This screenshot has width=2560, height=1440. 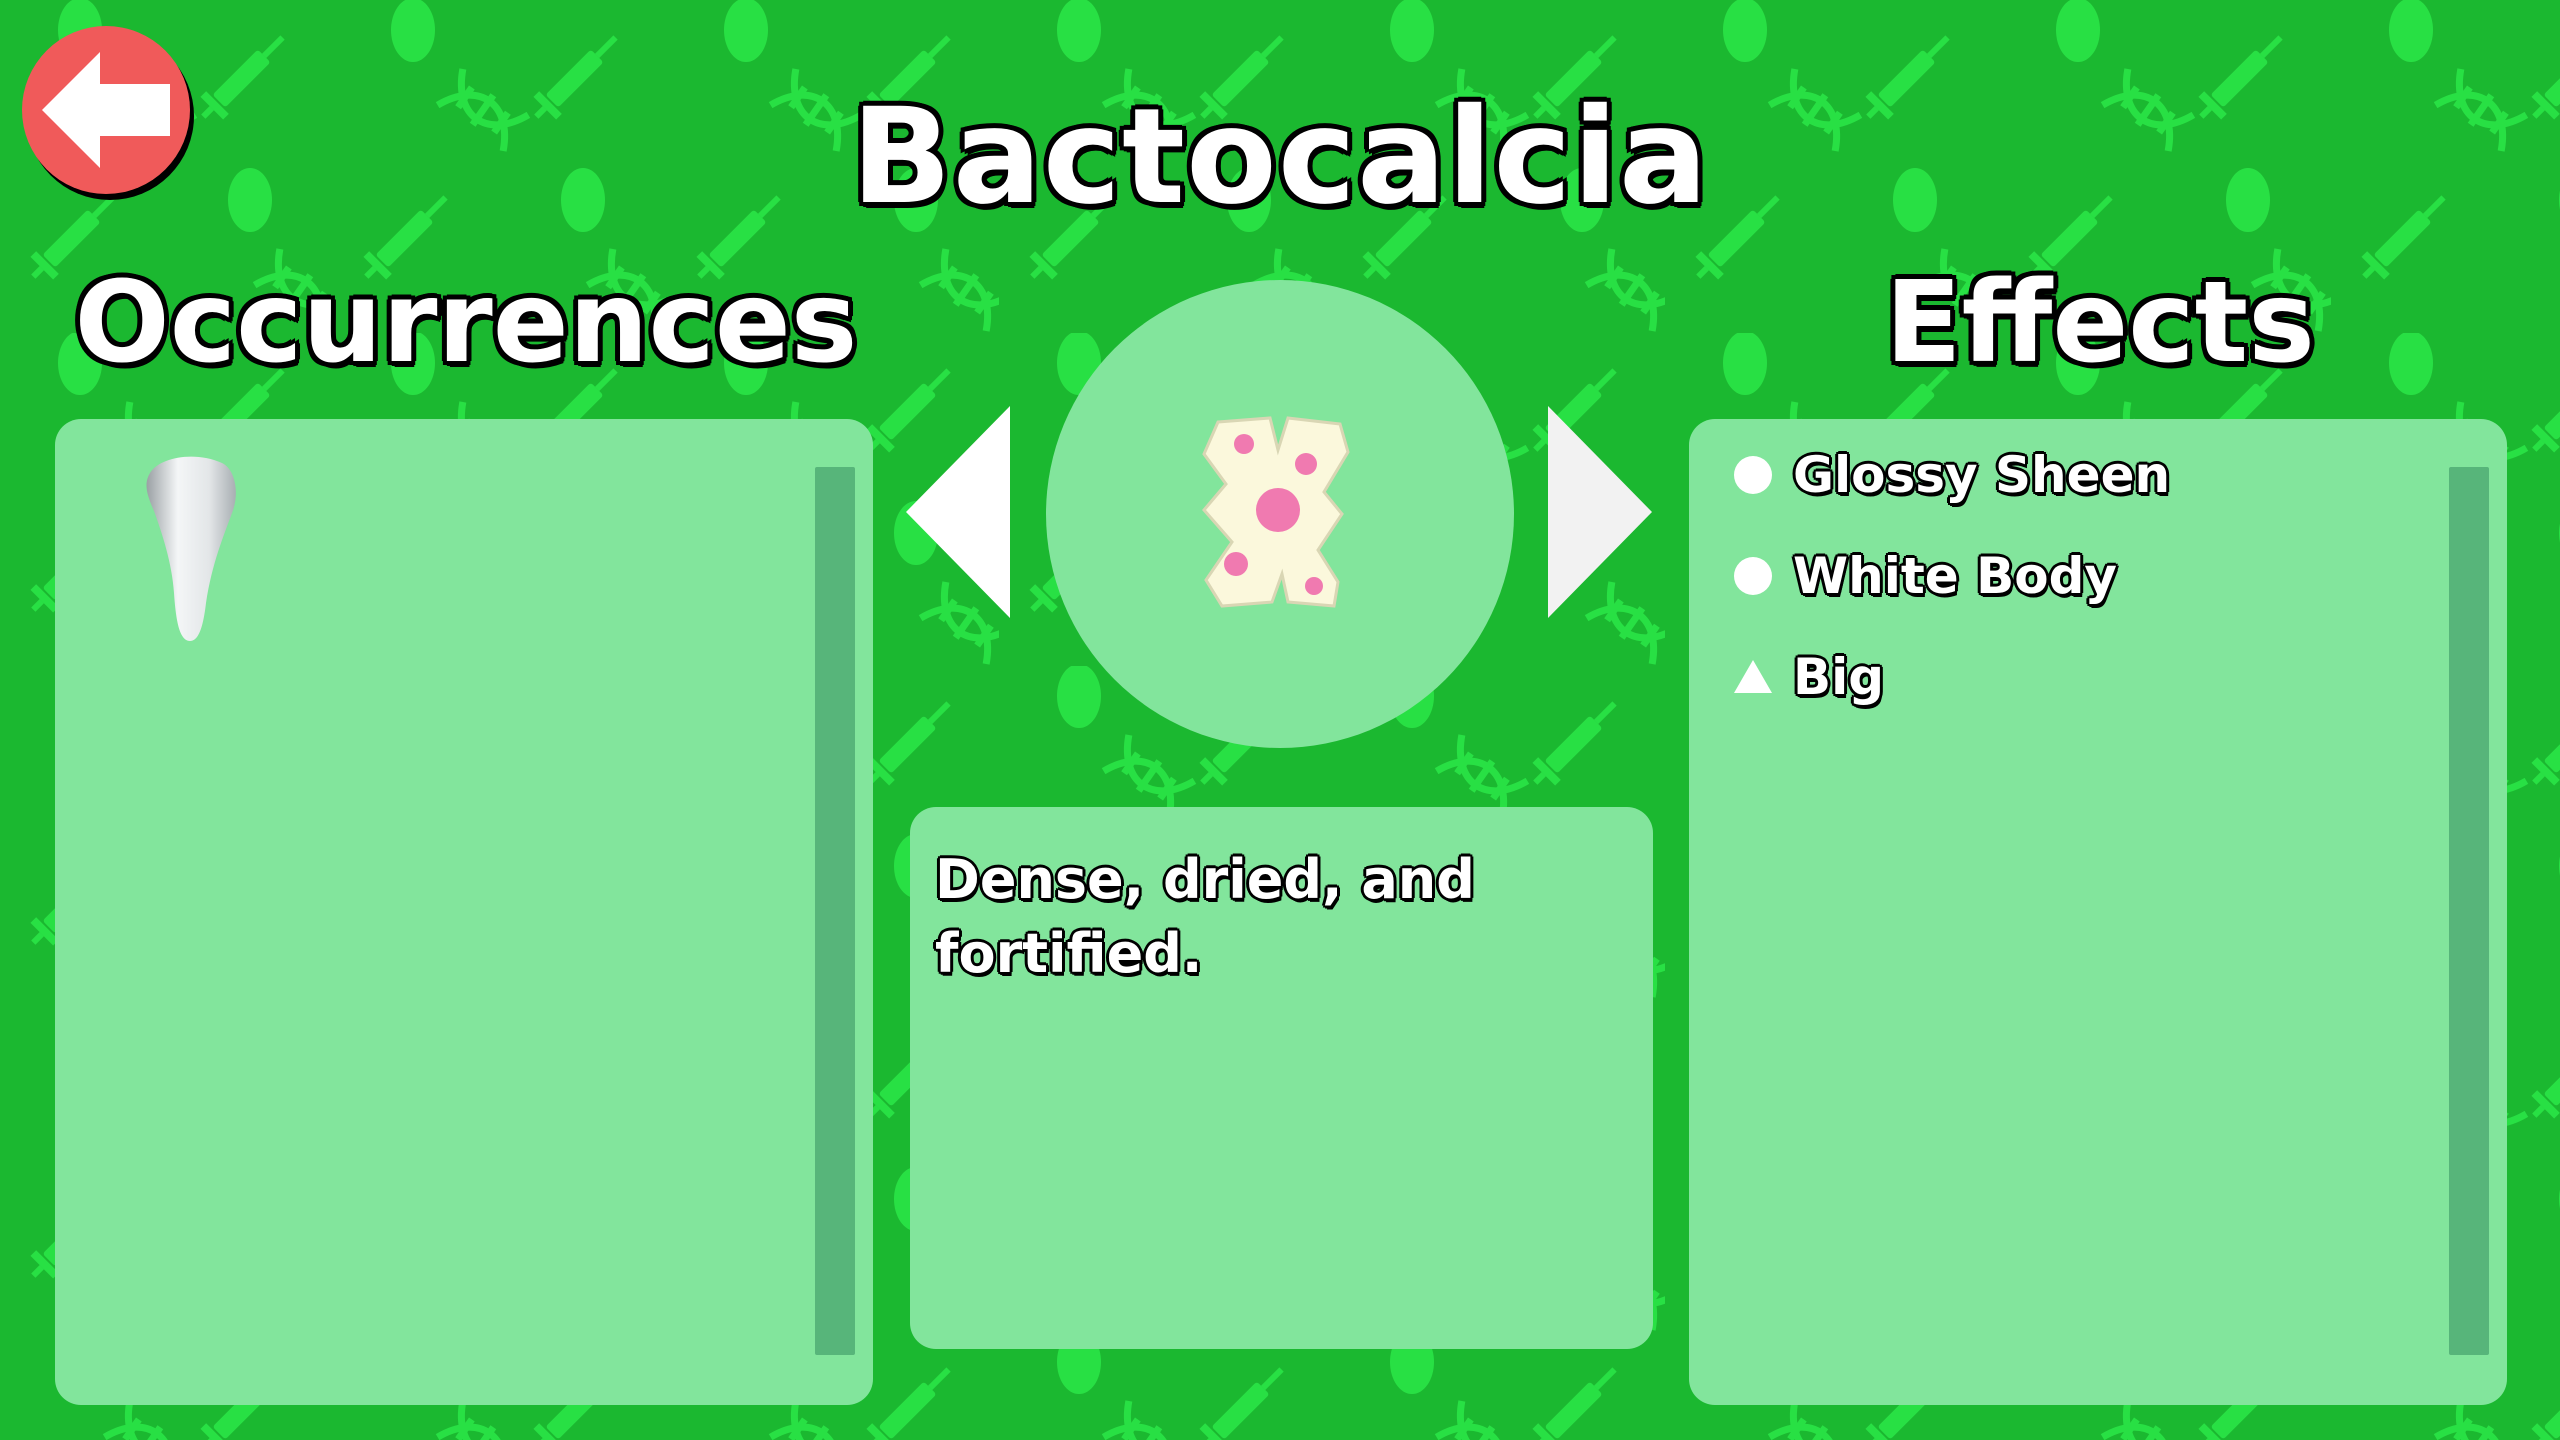 I want to click on effect-label: Glossy Sheen, so click(x=1982, y=475).